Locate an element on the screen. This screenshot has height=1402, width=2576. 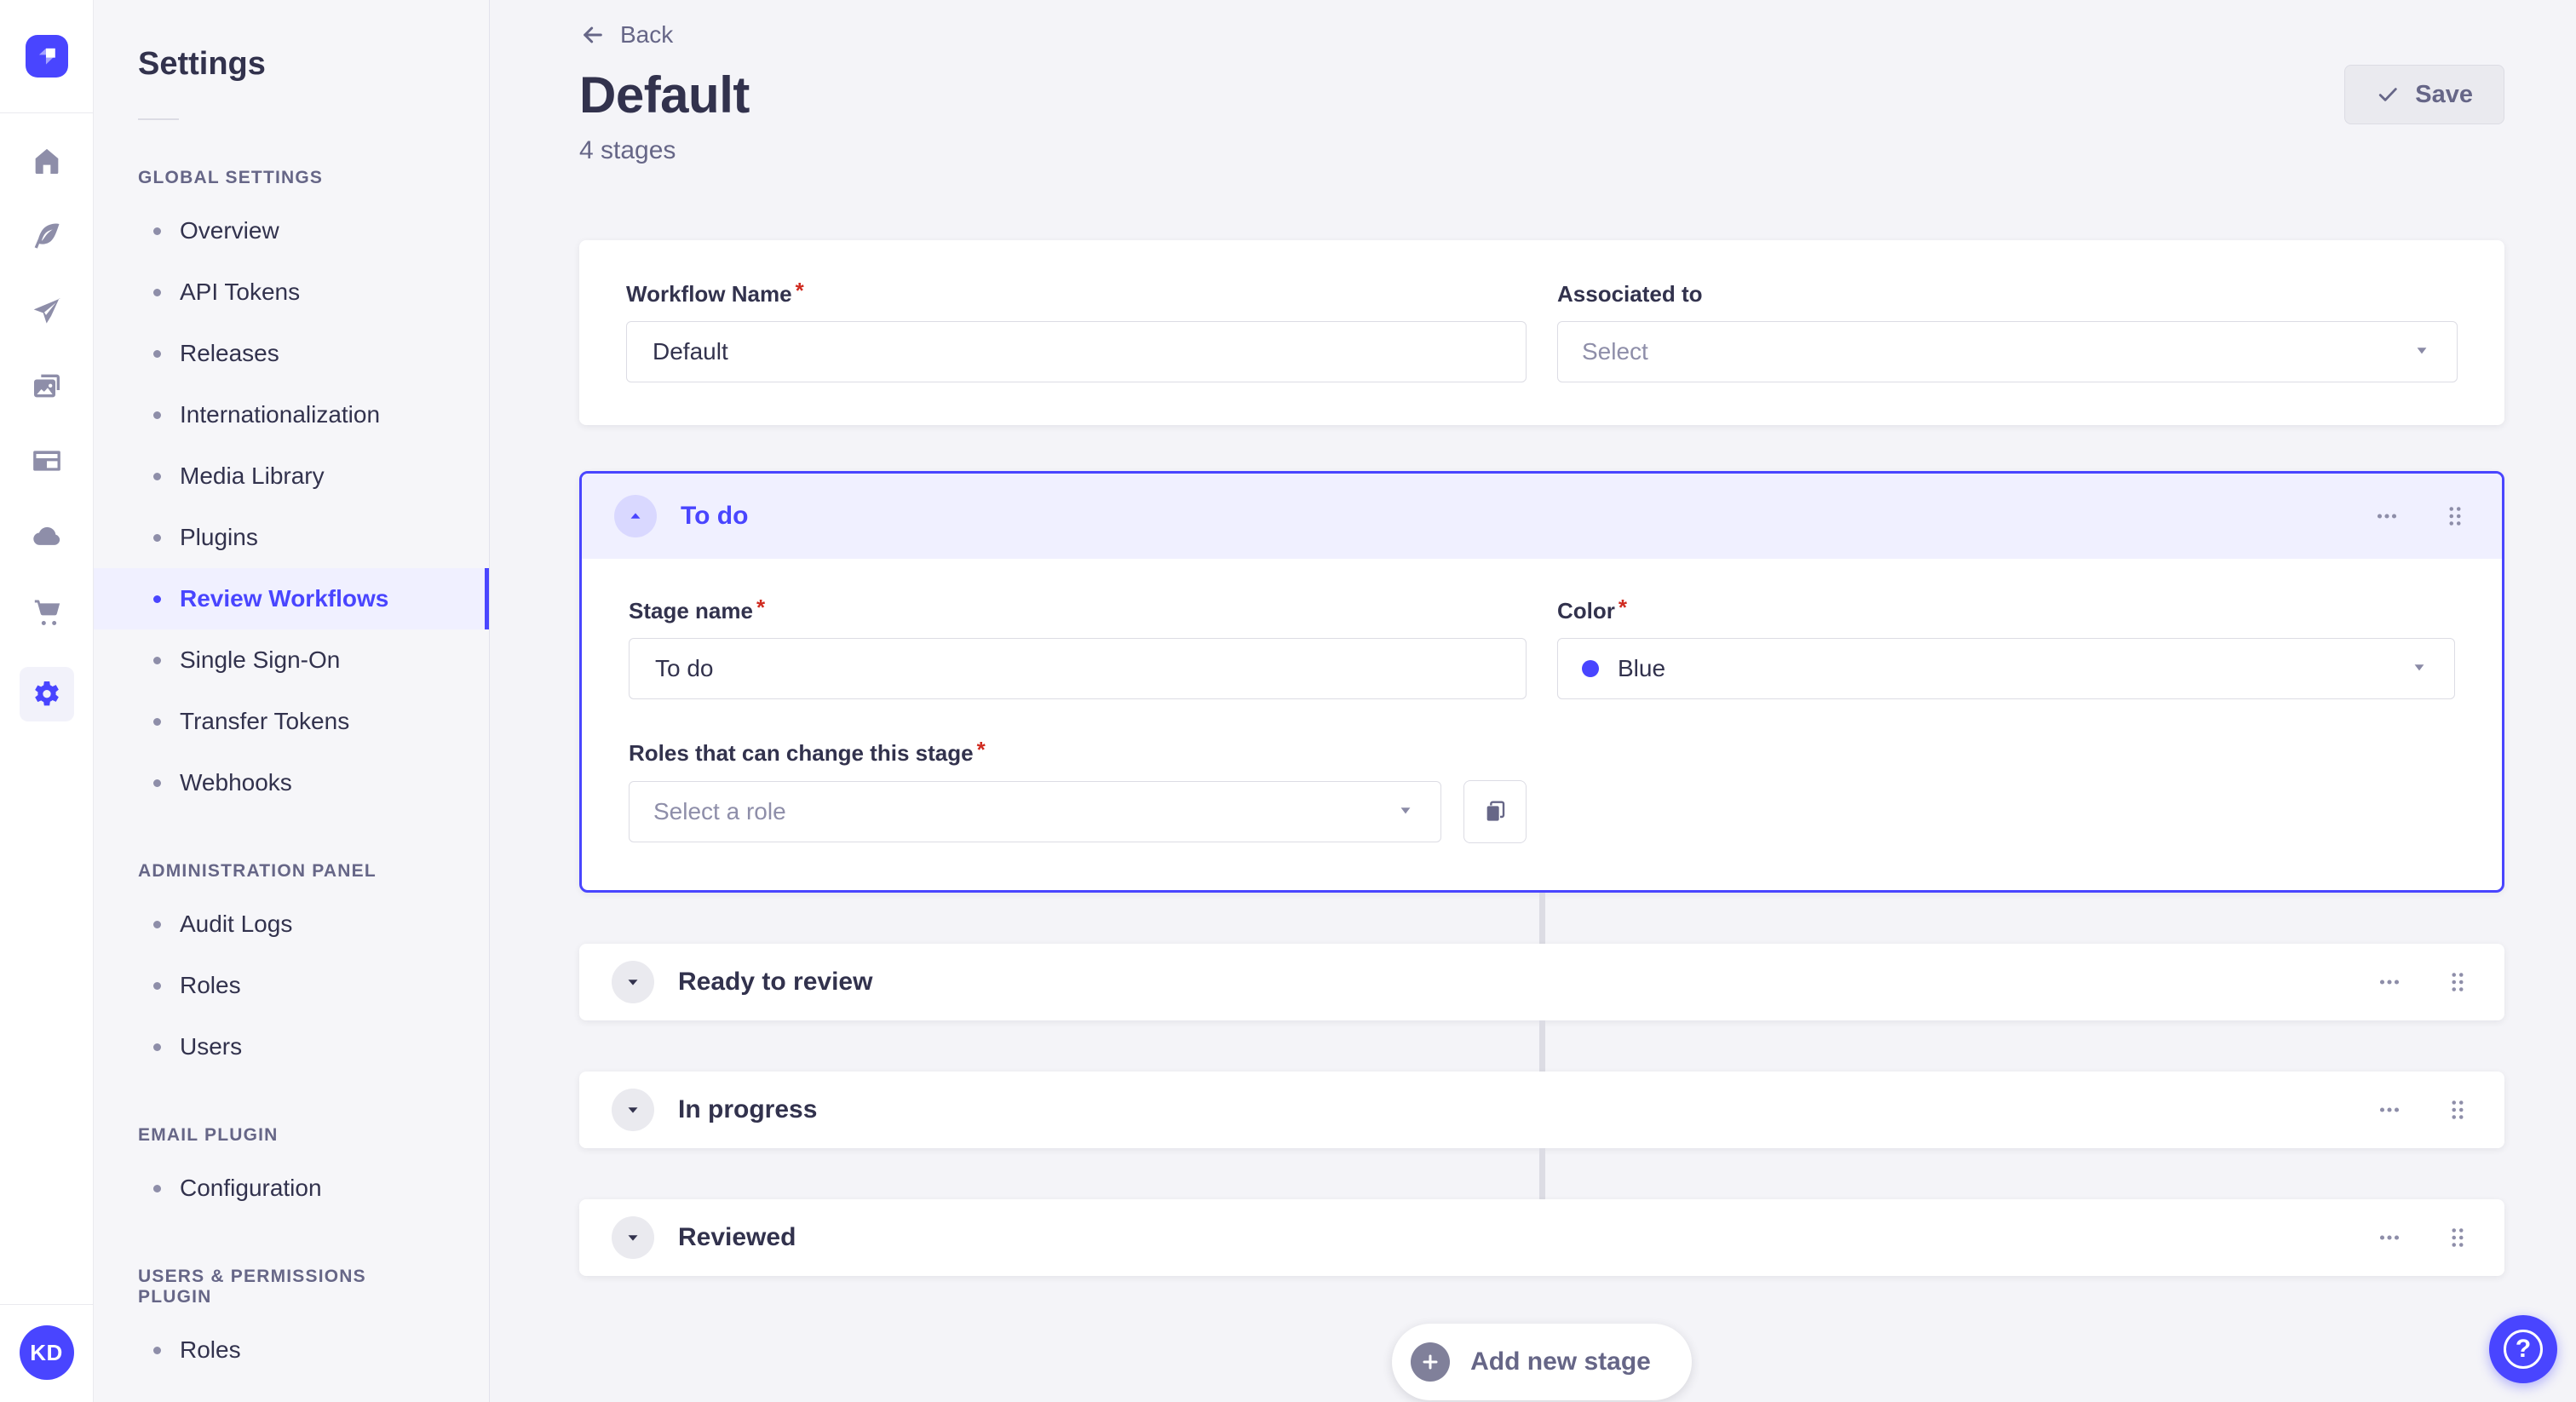
sidebar-item-review-workflows: Review Workflows is located at coordinates (291, 598).